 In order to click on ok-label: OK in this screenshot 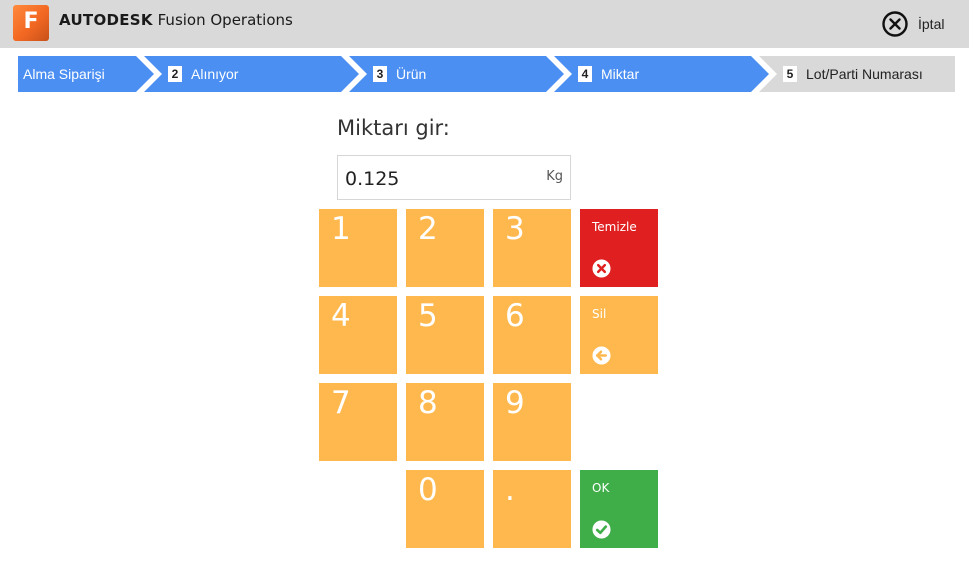, I will do `click(601, 488)`.